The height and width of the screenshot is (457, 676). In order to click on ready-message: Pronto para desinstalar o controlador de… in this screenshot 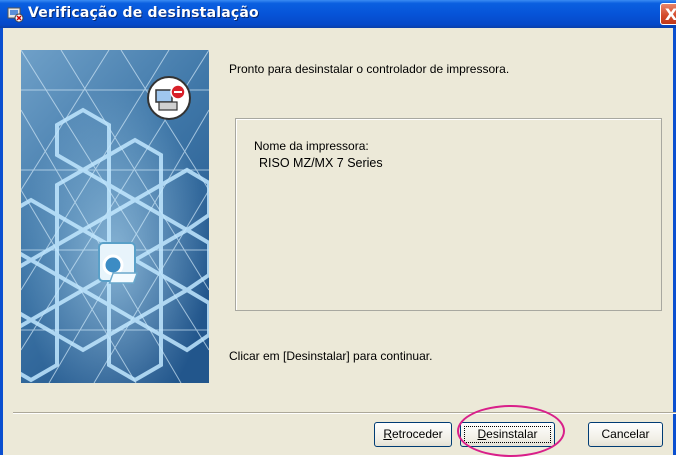, I will do `click(369, 69)`.